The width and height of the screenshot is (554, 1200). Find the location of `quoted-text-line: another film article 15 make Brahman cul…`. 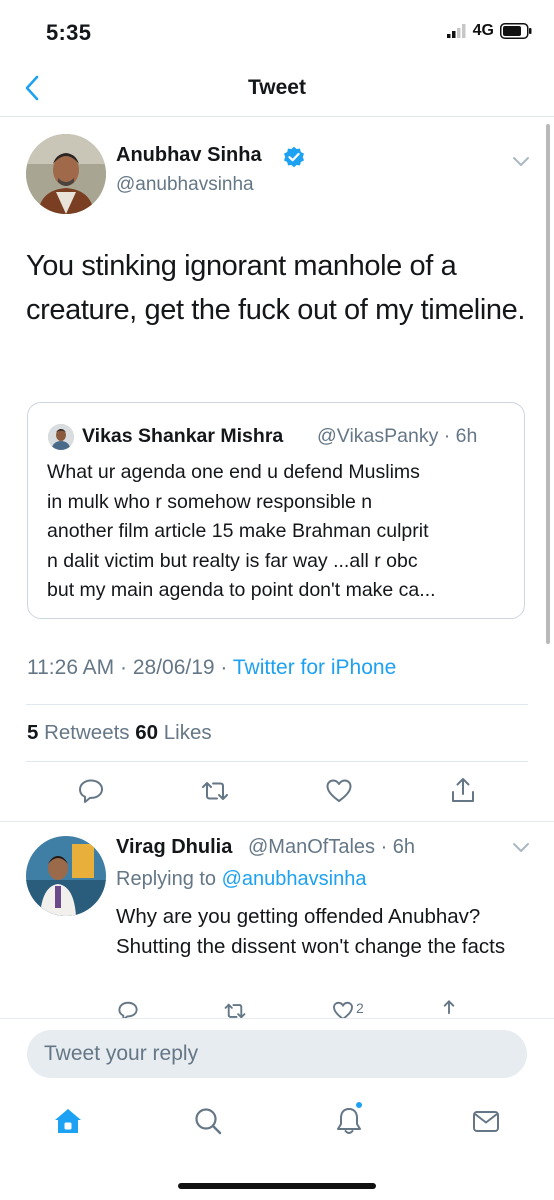

quoted-text-line: another film article 15 make Brahman cul… is located at coordinates (238, 531).